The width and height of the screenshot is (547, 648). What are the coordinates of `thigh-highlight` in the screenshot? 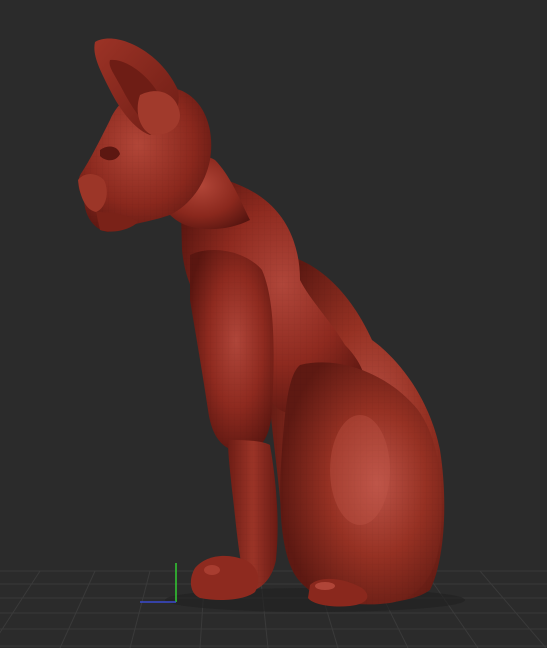 It's located at (360, 470).